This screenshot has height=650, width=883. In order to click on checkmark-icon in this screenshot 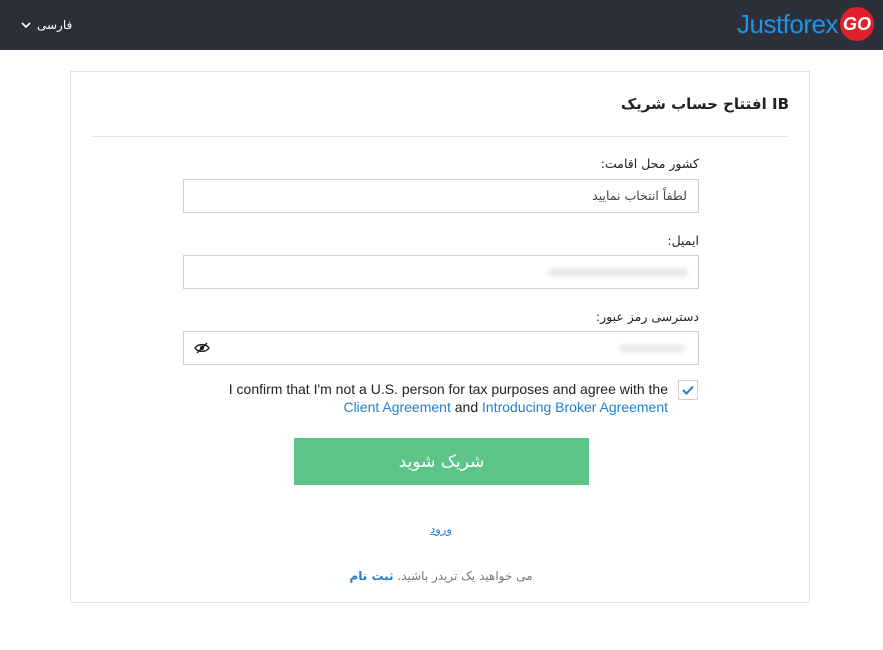, I will do `click(688, 390)`.